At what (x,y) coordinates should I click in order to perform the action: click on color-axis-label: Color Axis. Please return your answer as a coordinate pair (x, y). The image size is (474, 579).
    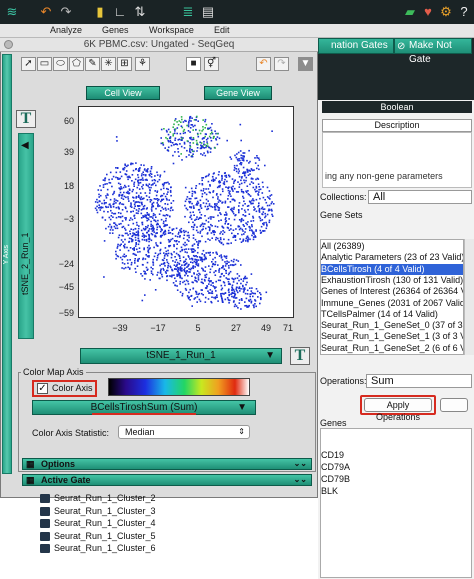
    Looking at the image, I should click on (72, 388).